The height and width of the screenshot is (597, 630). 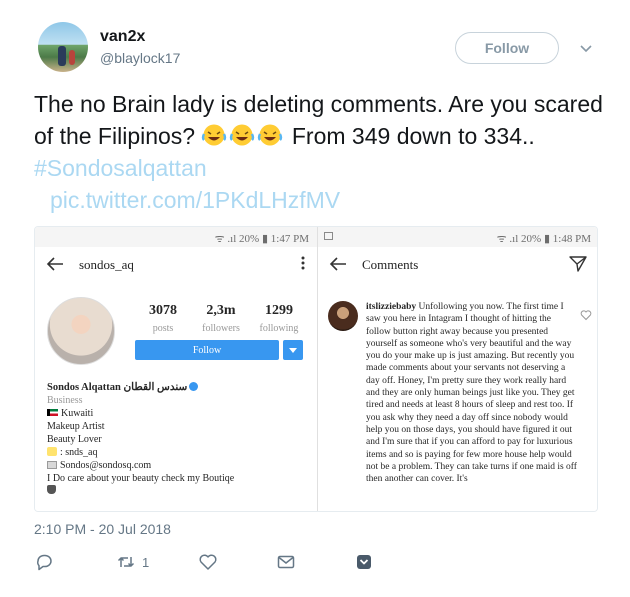 What do you see at coordinates (221, 328) in the screenshot?
I see `stat-label: followers` at bounding box center [221, 328].